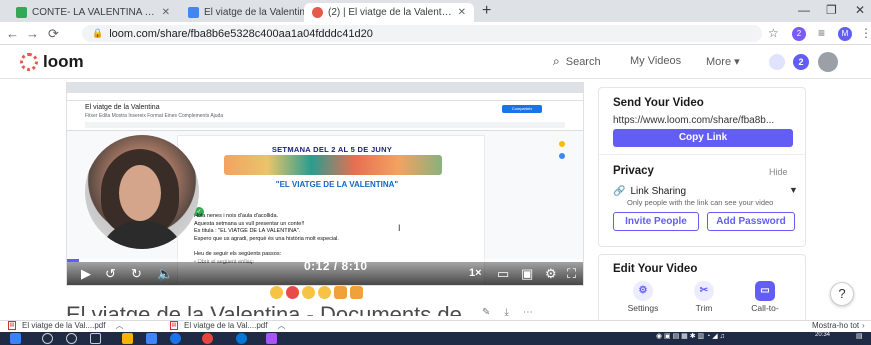 The width and height of the screenshot is (871, 345). What do you see at coordinates (52, 62) in the screenshot?
I see `loom-logo: loom` at bounding box center [52, 62].